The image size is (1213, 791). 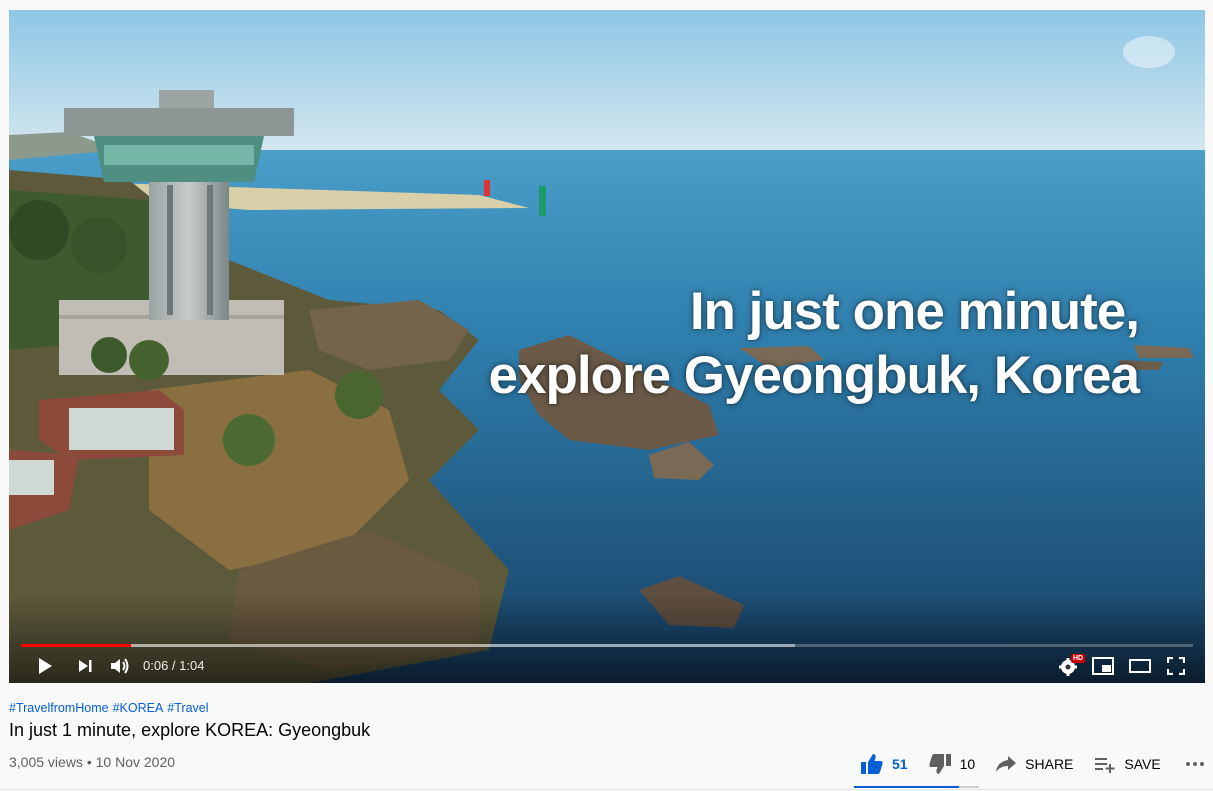 I want to click on hashtags: #TravelfromHome #KOREA #Travel, so click(x=111, y=708).